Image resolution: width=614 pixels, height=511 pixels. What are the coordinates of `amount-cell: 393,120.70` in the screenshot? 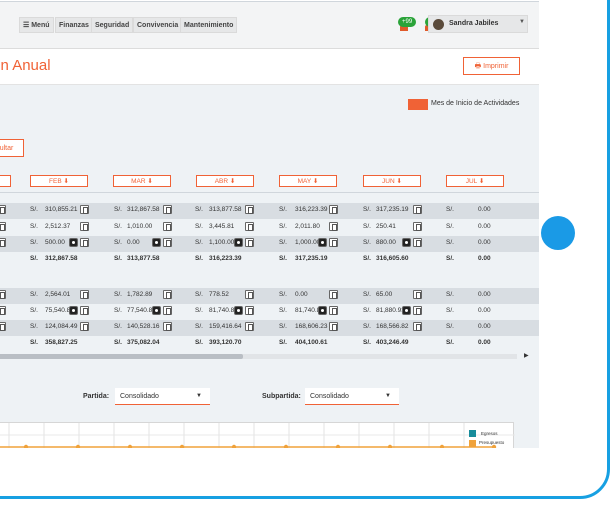 It's located at (225, 342).